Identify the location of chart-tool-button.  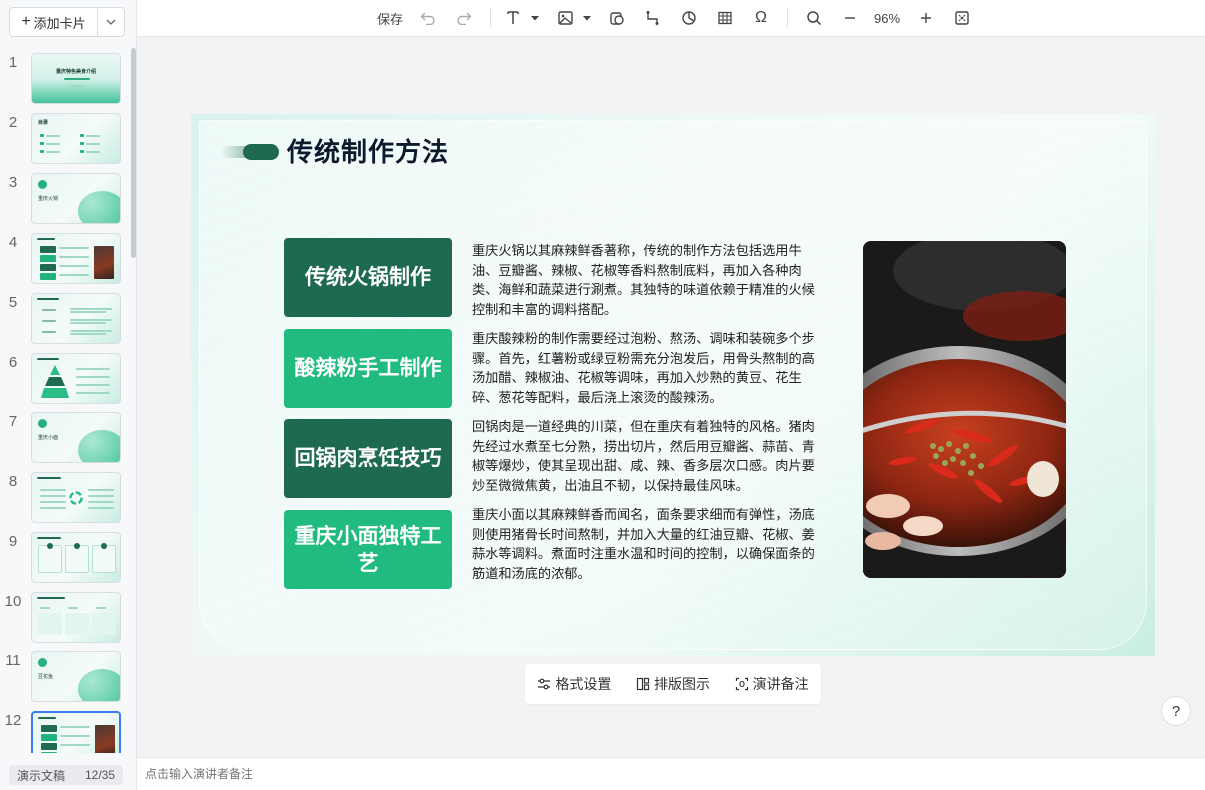
(689, 18).